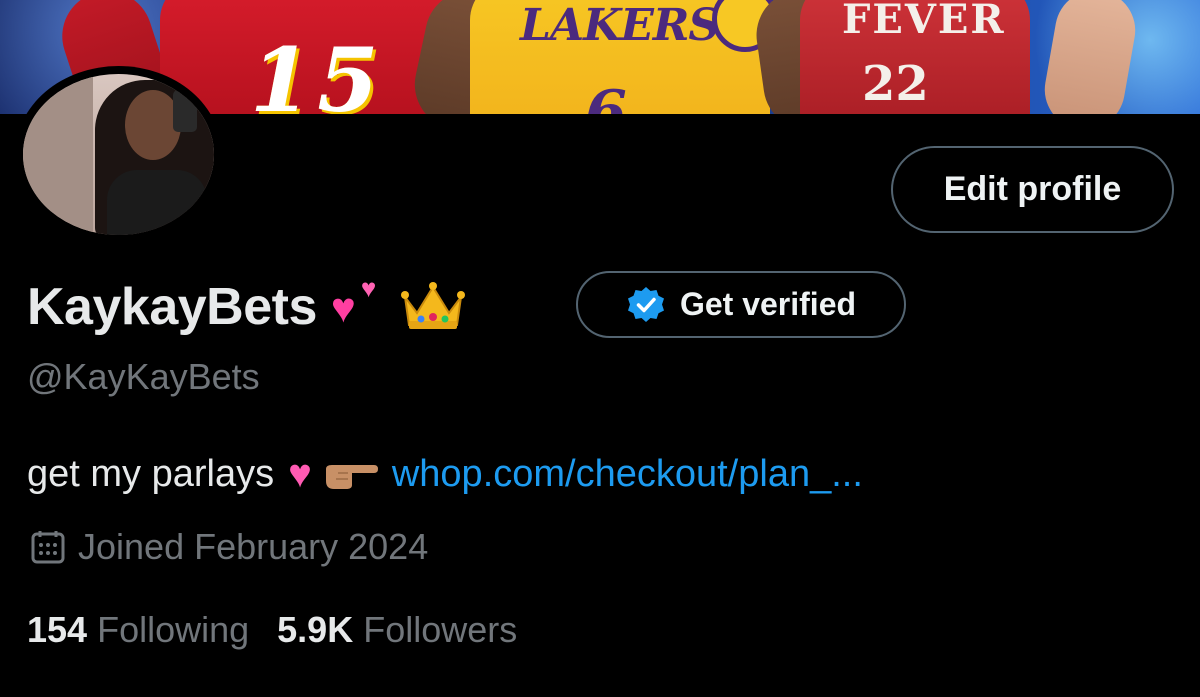  What do you see at coordinates (620, 25) in the screenshot?
I see `jersey-lakers-text: LAKERS` at bounding box center [620, 25].